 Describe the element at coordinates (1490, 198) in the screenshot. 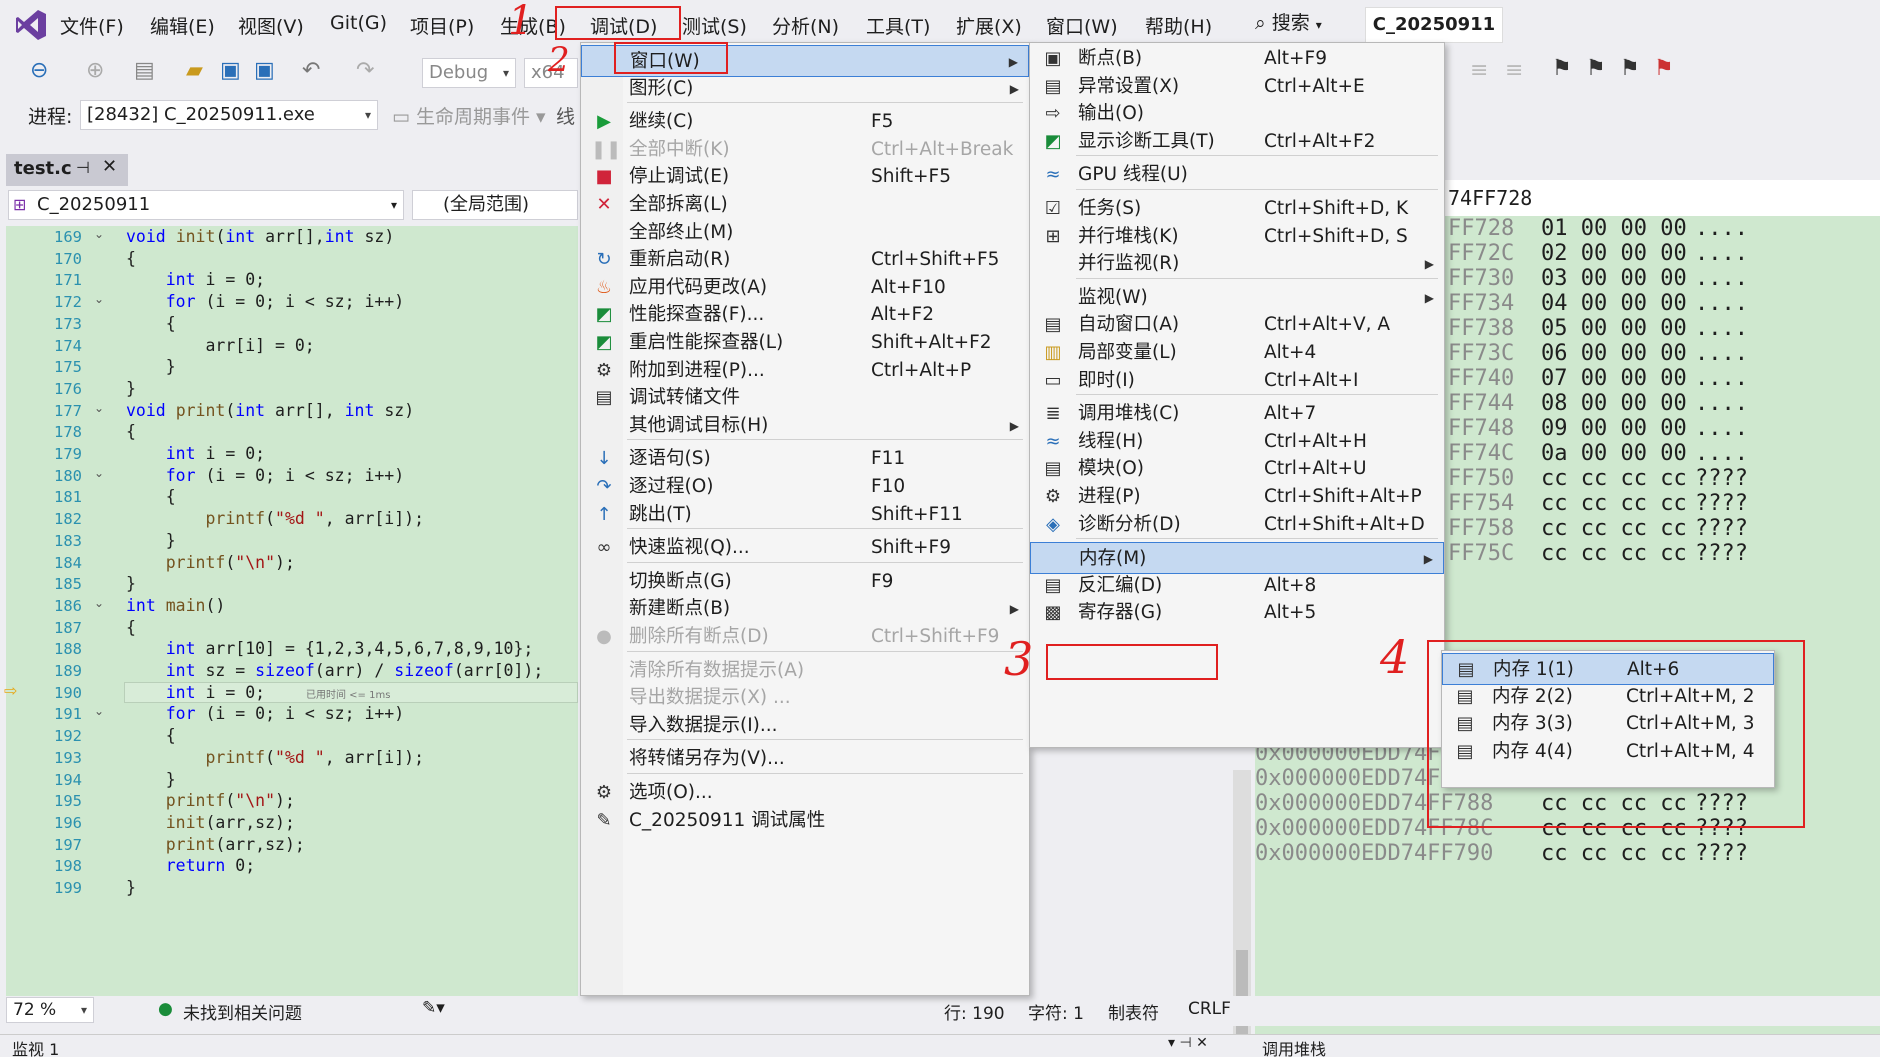

I see `memory-address-value: 74FF728` at that location.